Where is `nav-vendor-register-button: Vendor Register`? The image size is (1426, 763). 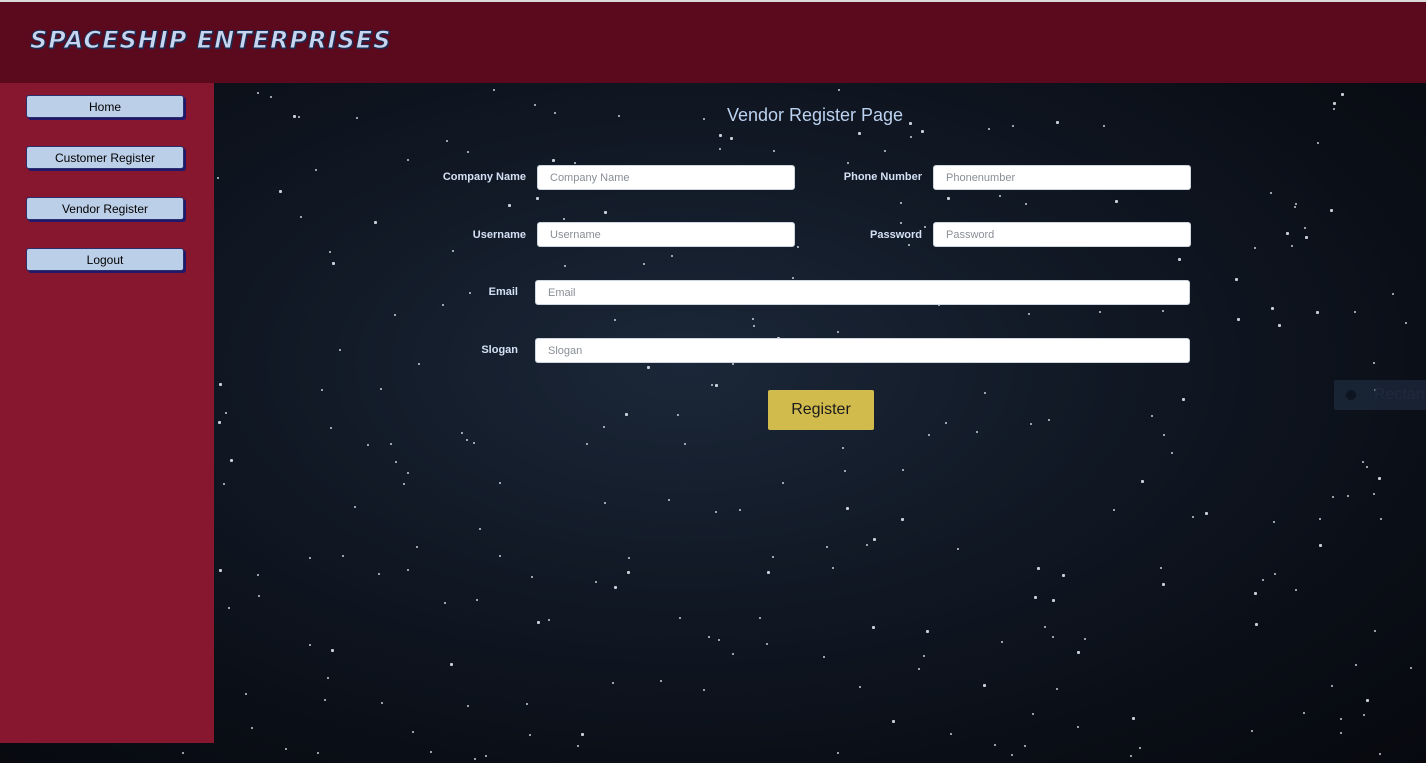 nav-vendor-register-button: Vendor Register is located at coordinates (105, 208).